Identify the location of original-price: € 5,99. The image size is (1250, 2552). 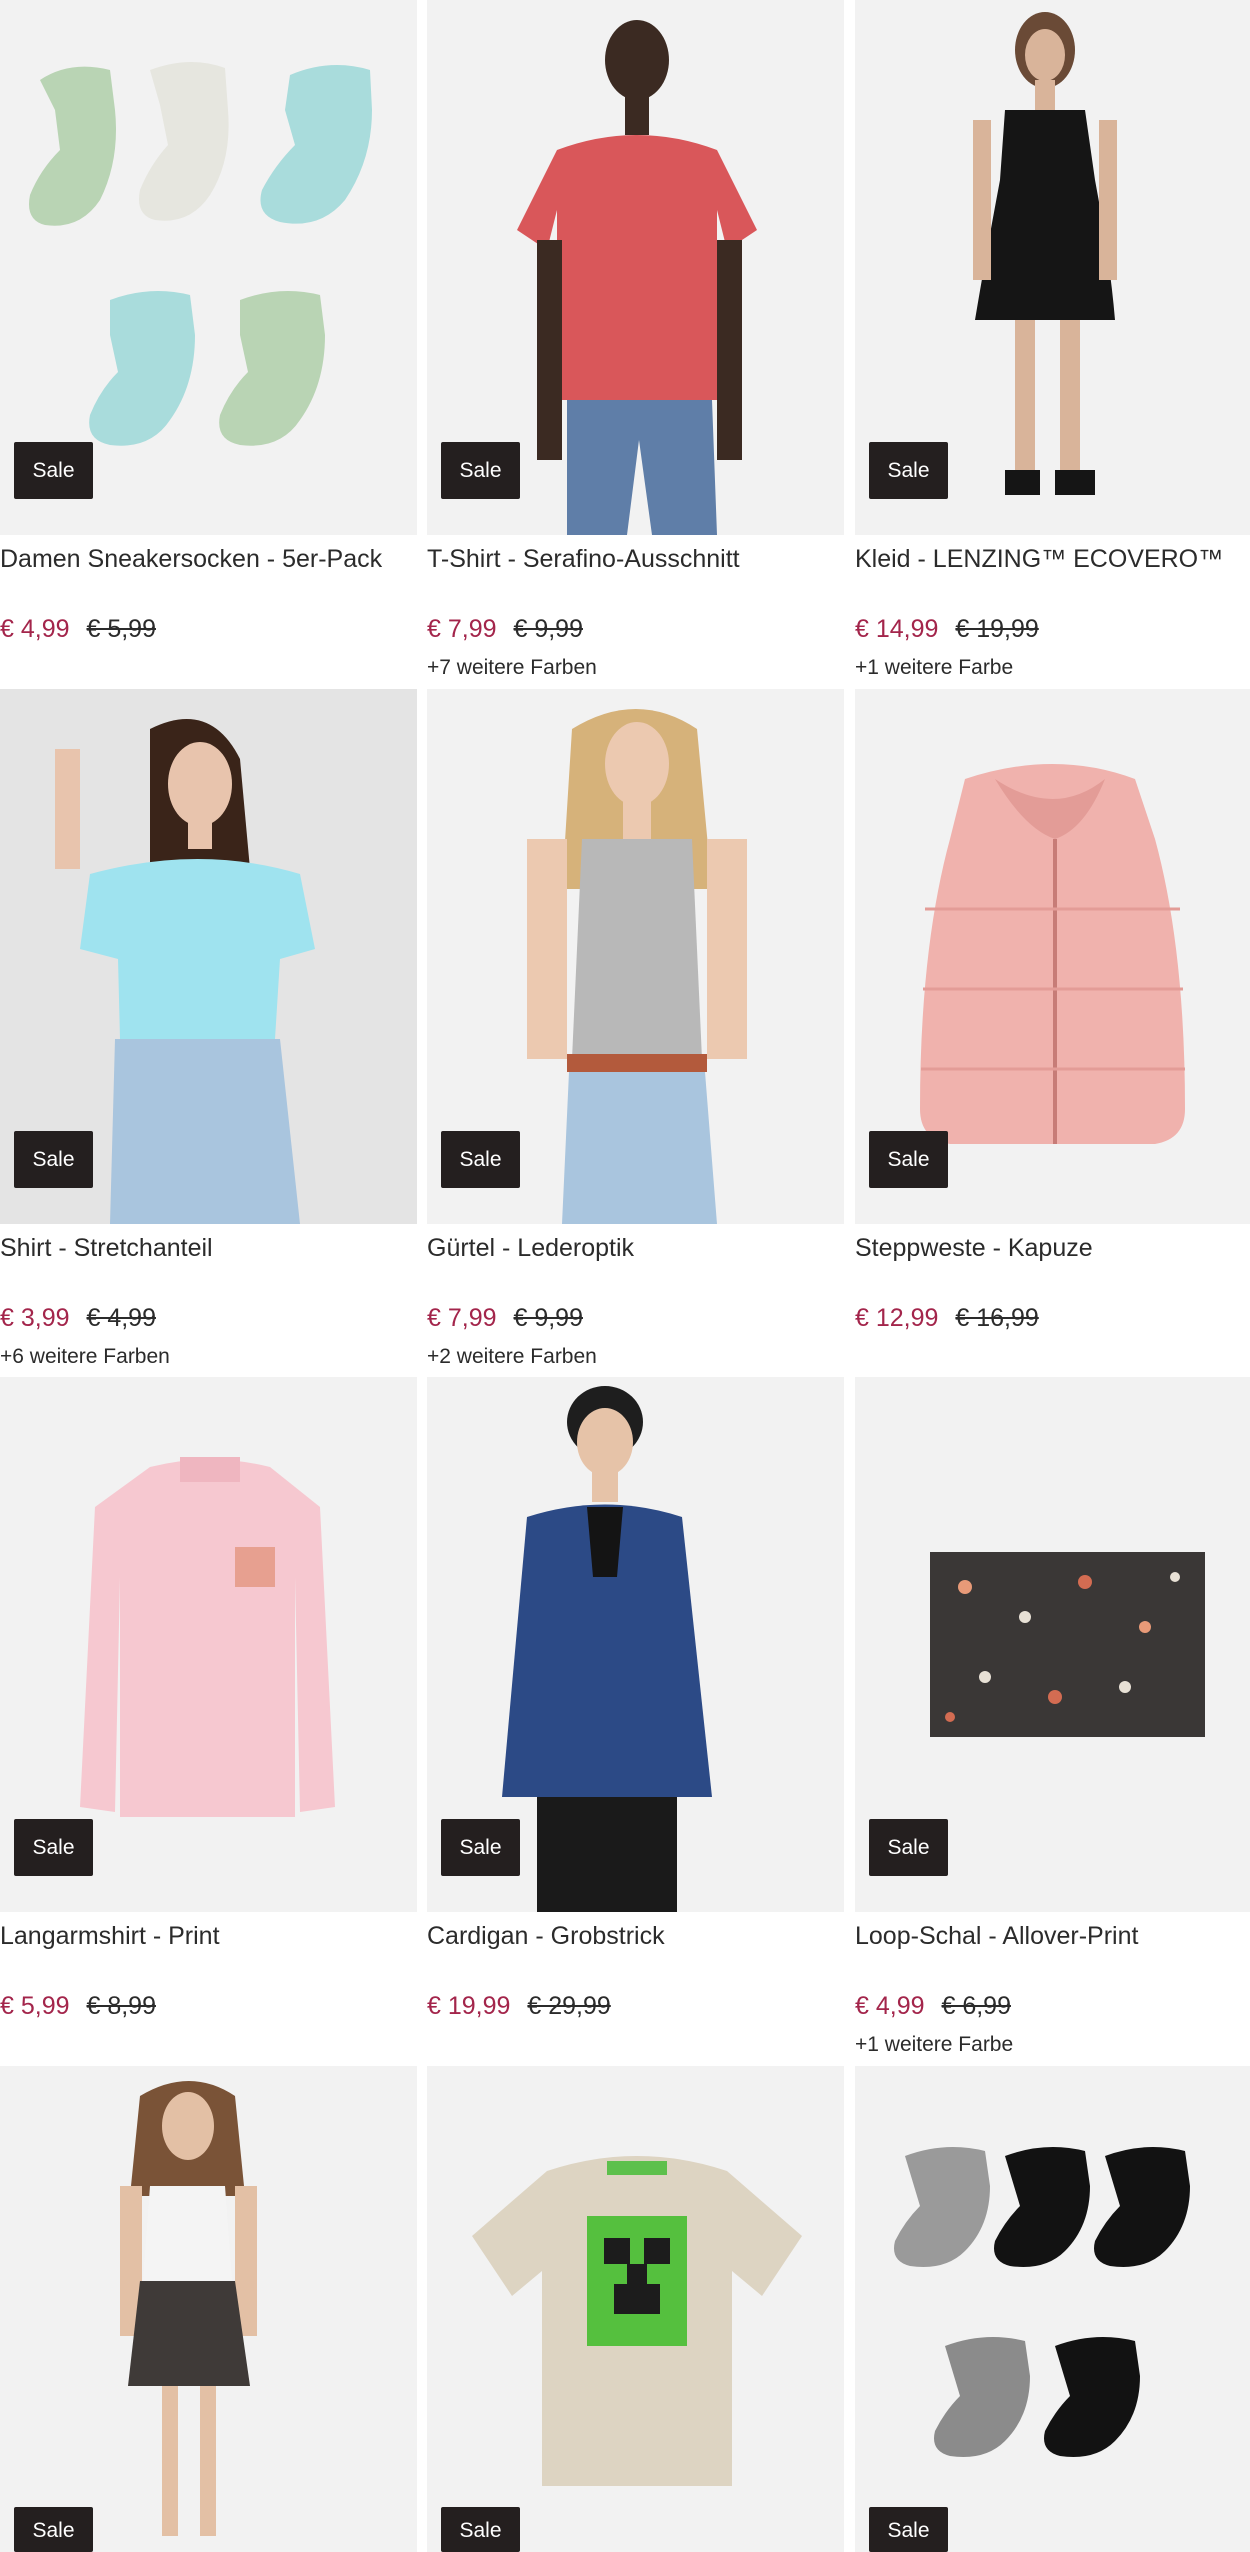
(121, 629).